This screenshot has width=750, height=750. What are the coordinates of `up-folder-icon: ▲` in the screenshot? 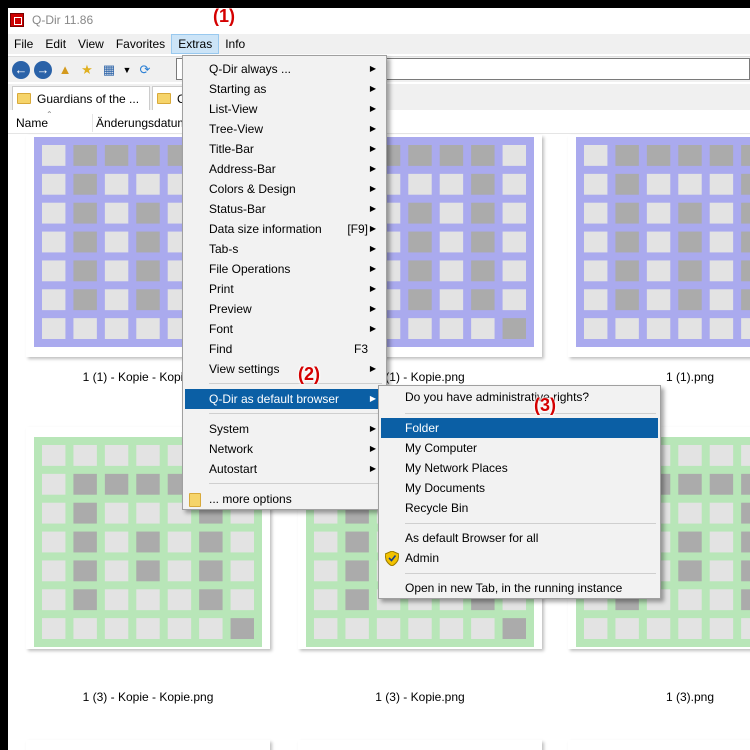 It's located at (65, 70).